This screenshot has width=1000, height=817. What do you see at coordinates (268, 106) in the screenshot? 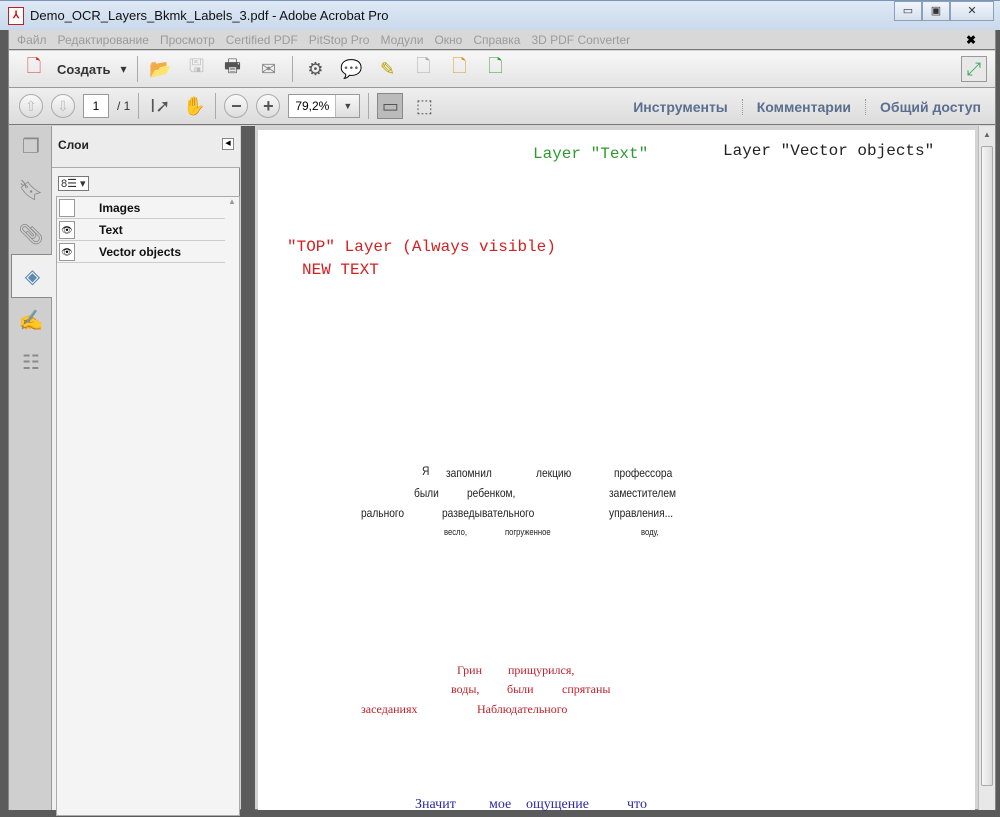
I see `zoom-in-button: +` at bounding box center [268, 106].